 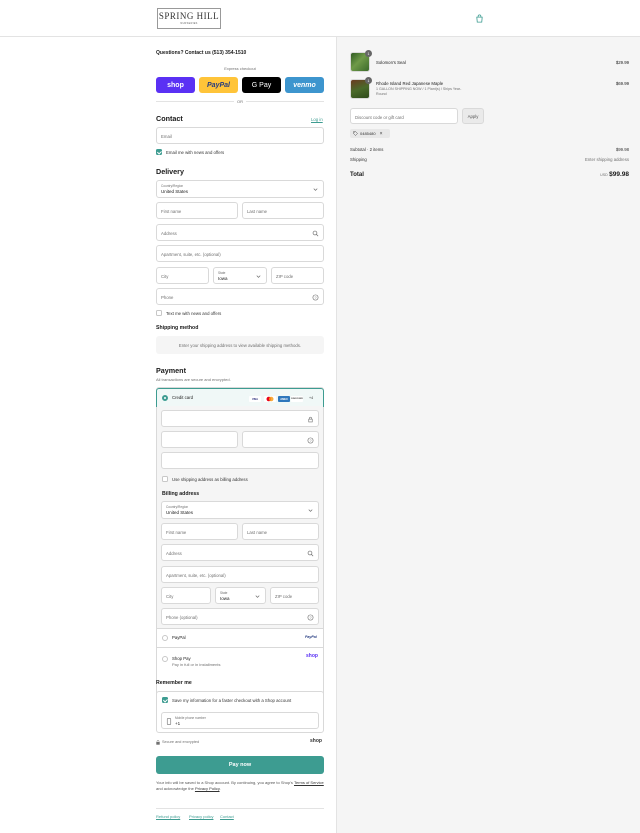 I want to click on credit-card-option: Credit card VISA AMEX DISCOVER +4, so click(x=240, y=397).